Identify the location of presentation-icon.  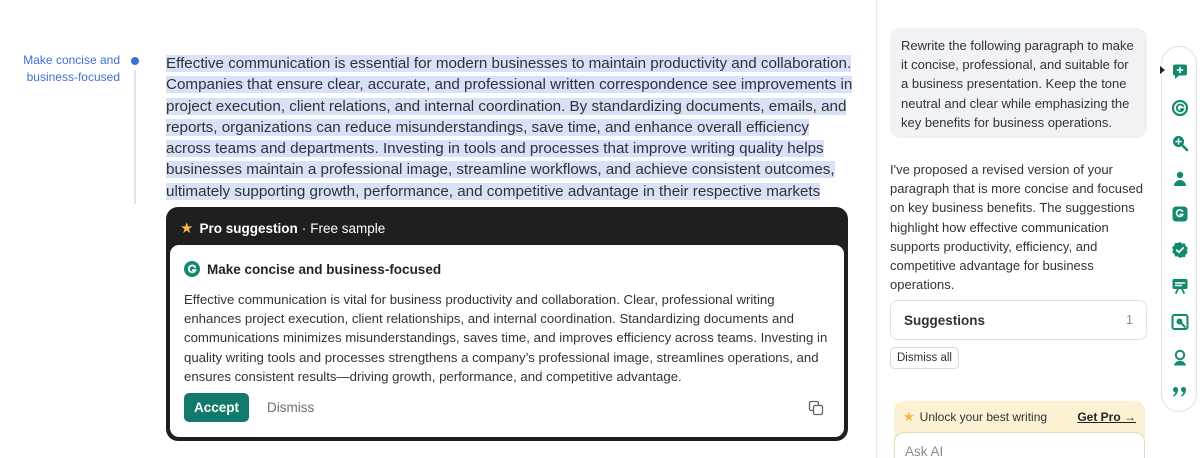
(1180, 286).